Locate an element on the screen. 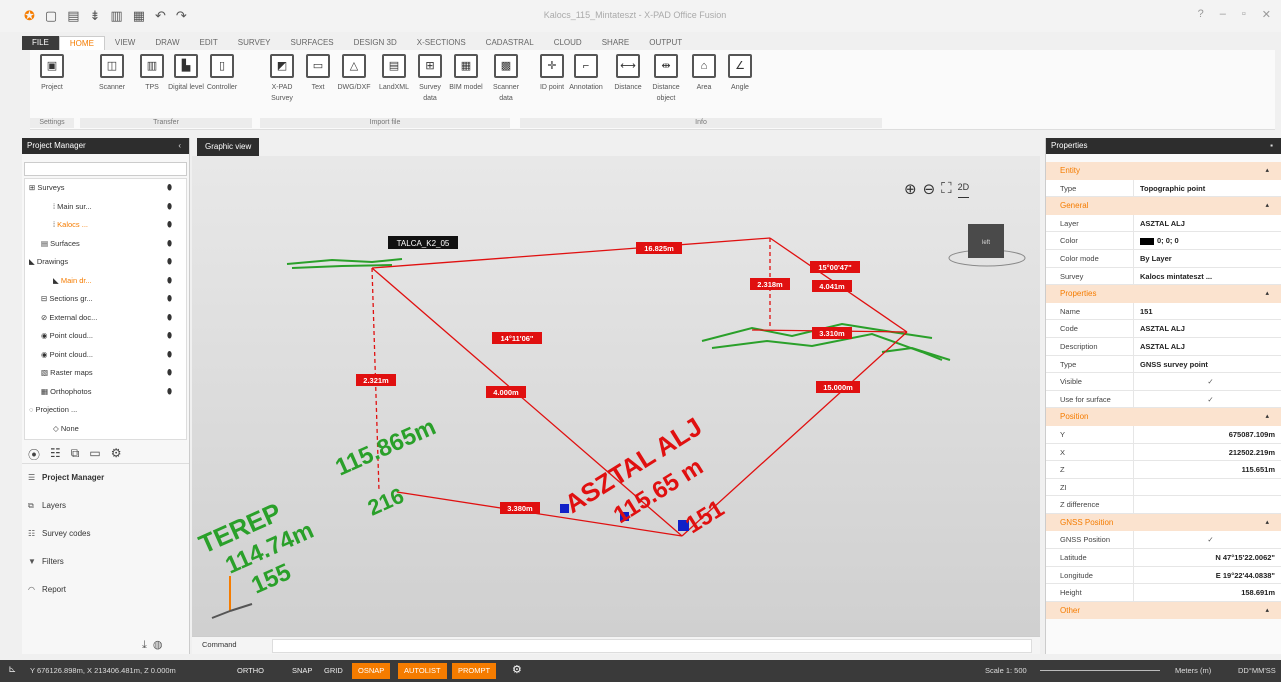 This screenshot has height=682, width=1281. tree-item: ⊟ Sections gr... ⬮ is located at coordinates (105, 299).